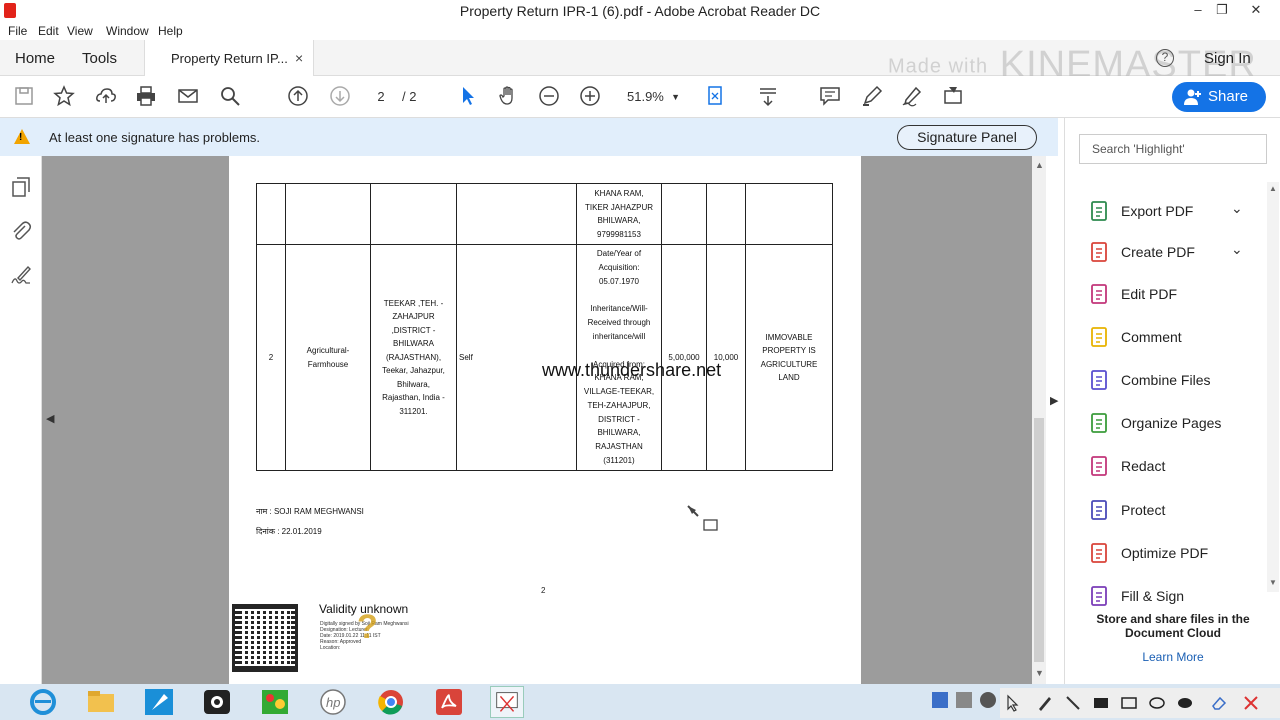 This screenshot has height=720, width=1280. Describe the element at coordinates (146, 97) in the screenshot. I see `print-icon` at that location.